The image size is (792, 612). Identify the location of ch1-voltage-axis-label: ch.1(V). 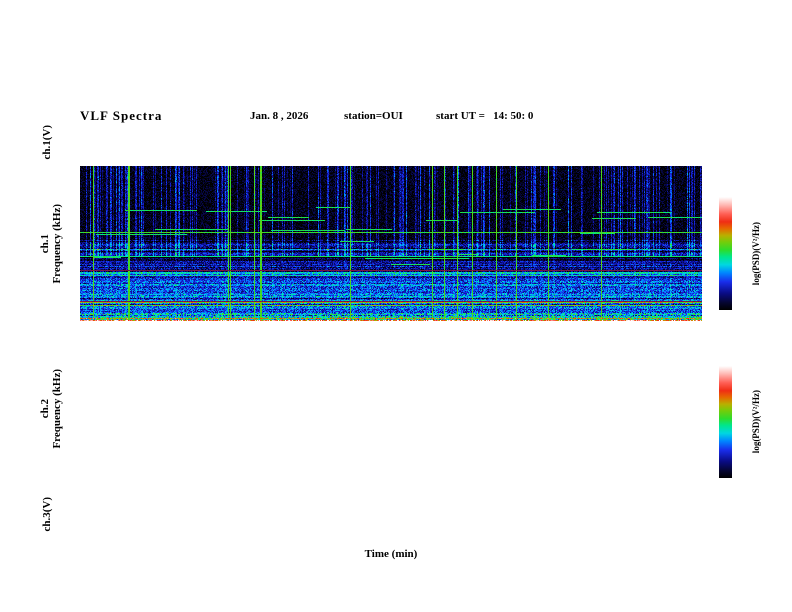
(47, 142).